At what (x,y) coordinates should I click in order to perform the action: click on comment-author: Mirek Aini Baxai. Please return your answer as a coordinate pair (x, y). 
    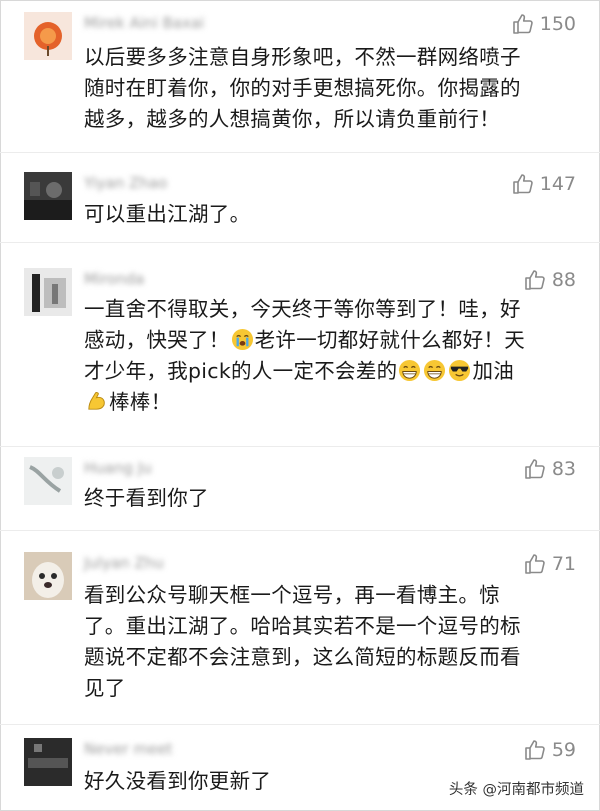
    Looking at the image, I should click on (144, 23).